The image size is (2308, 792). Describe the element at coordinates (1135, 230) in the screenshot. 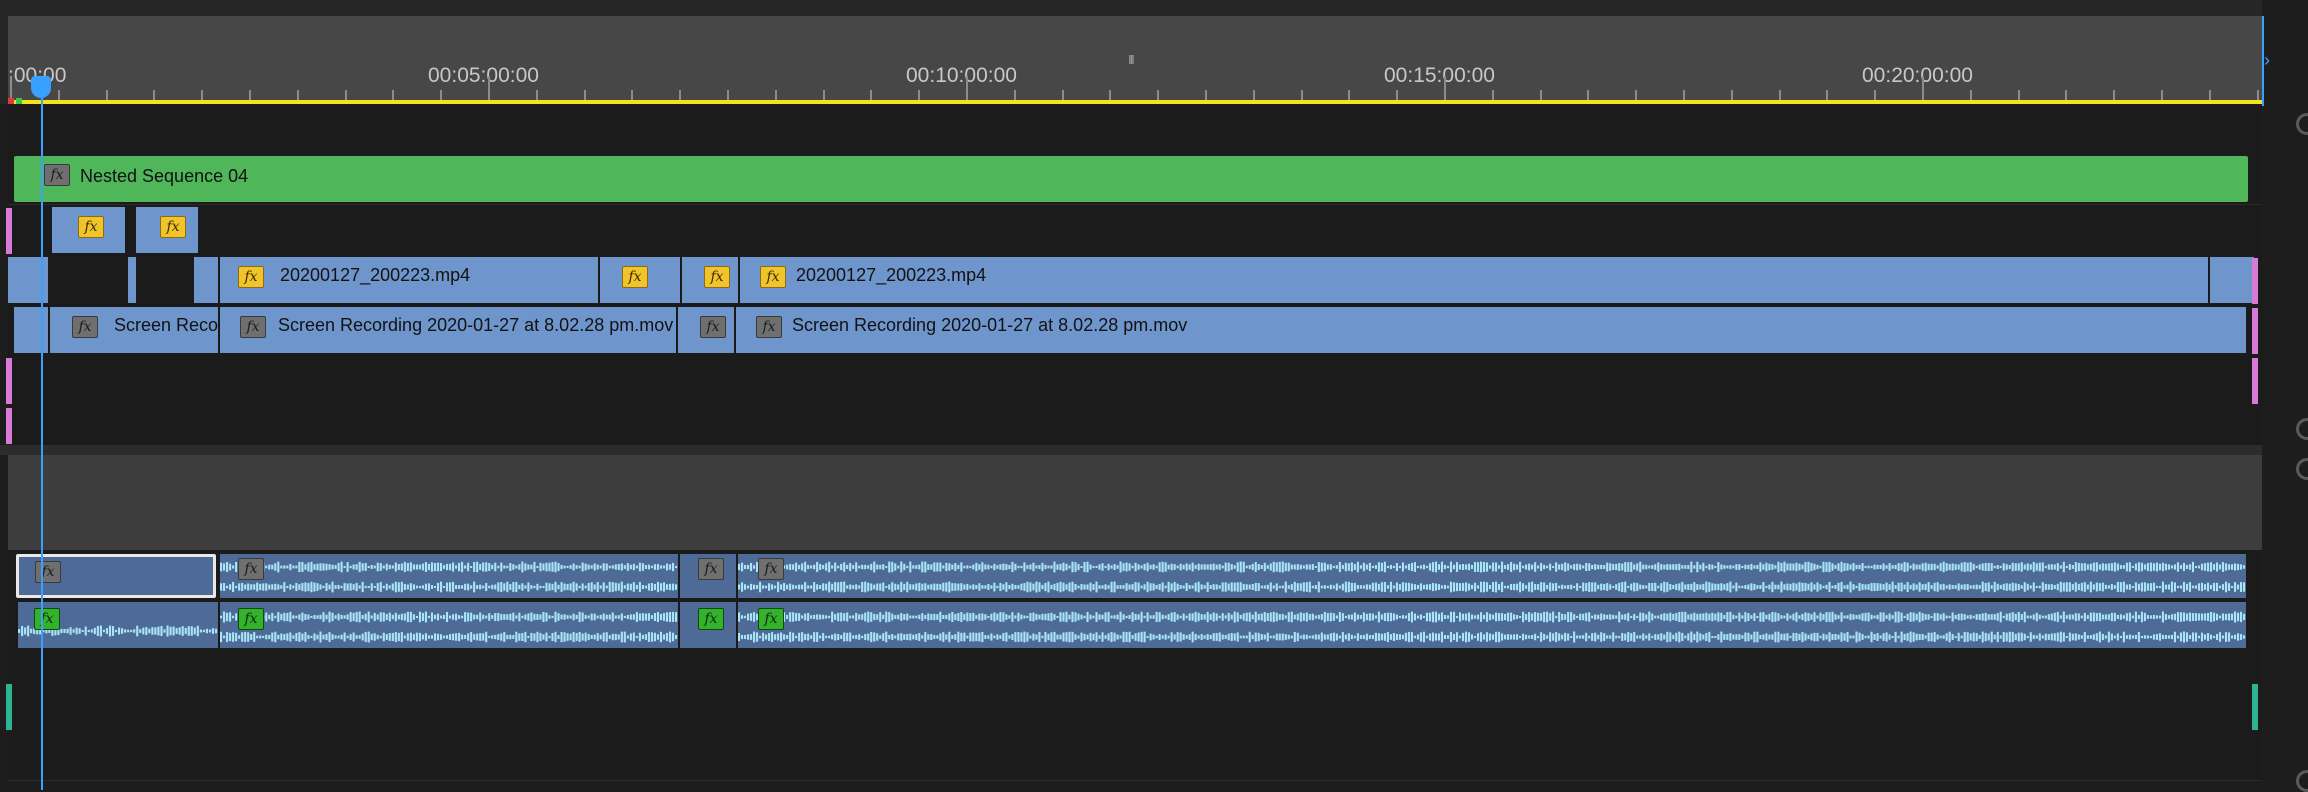

I see `video-track-v3: fx fx` at that location.